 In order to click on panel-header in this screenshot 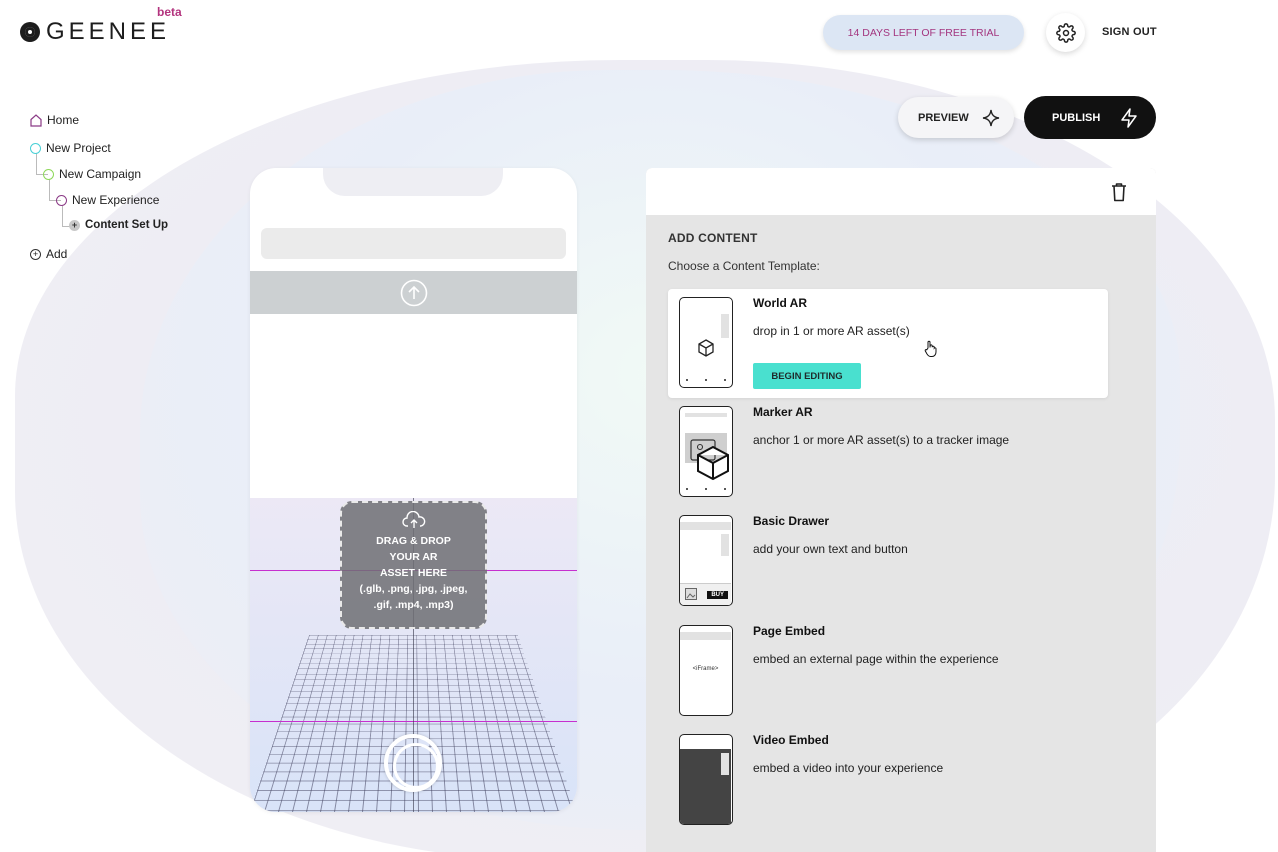, I will do `click(901, 191)`.